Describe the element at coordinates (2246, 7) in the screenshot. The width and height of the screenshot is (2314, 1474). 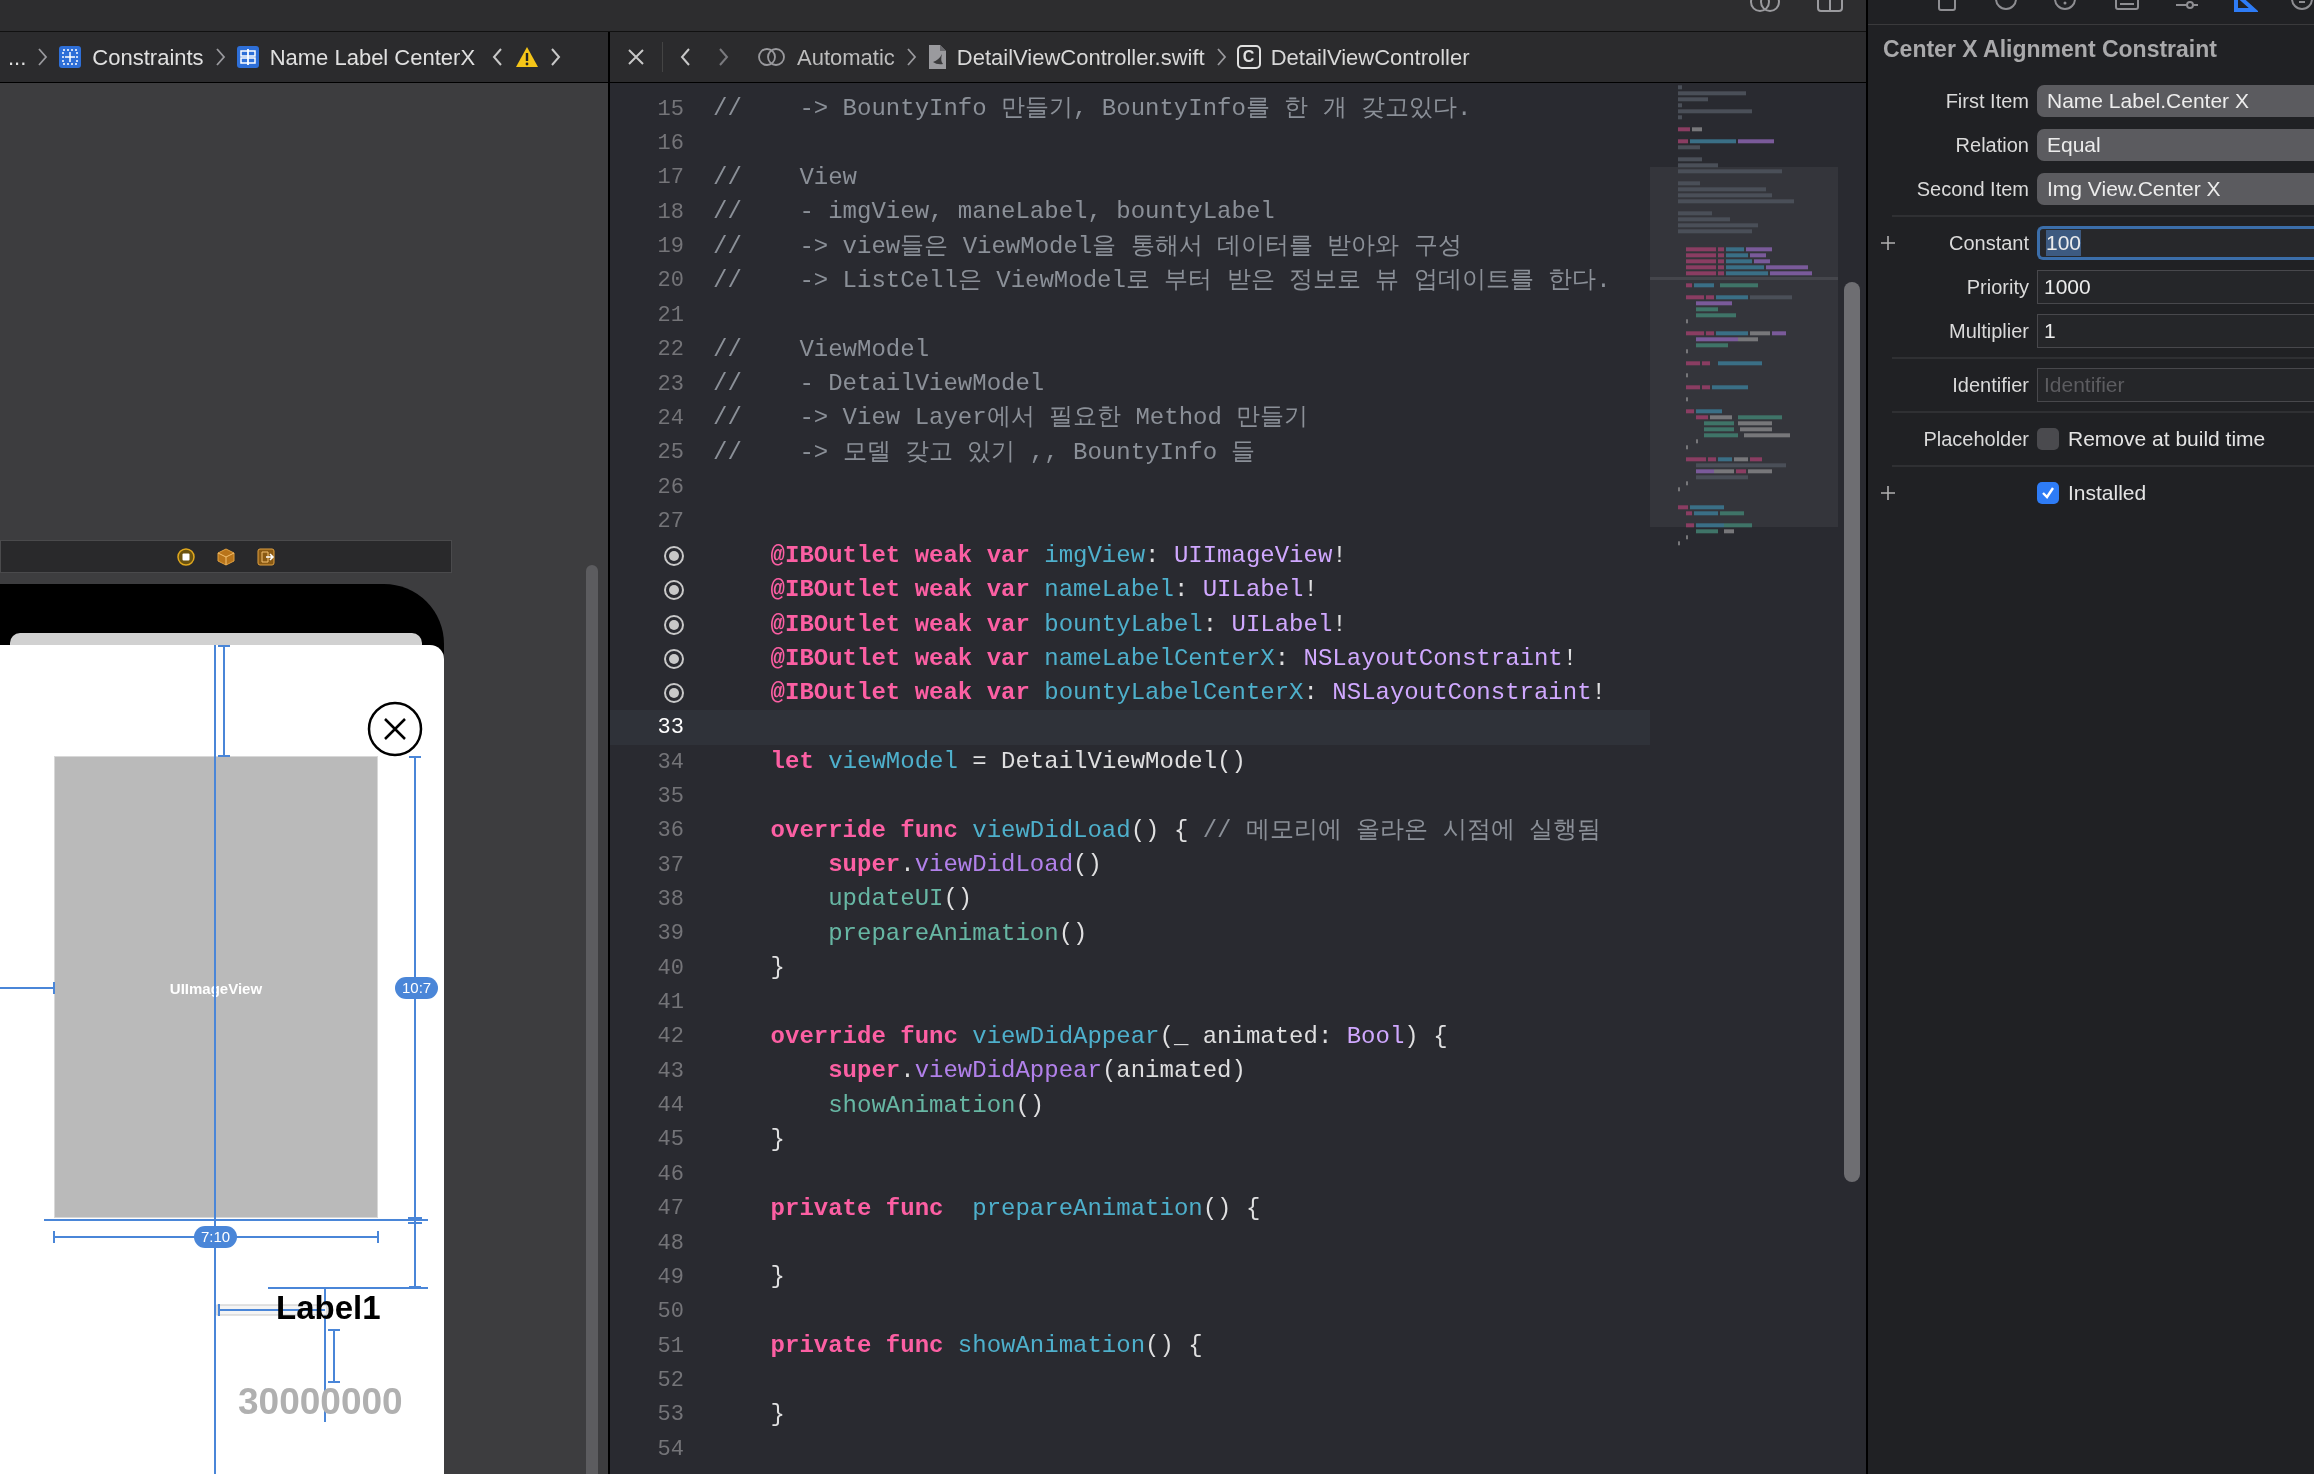
I see `ruler-icon` at that location.